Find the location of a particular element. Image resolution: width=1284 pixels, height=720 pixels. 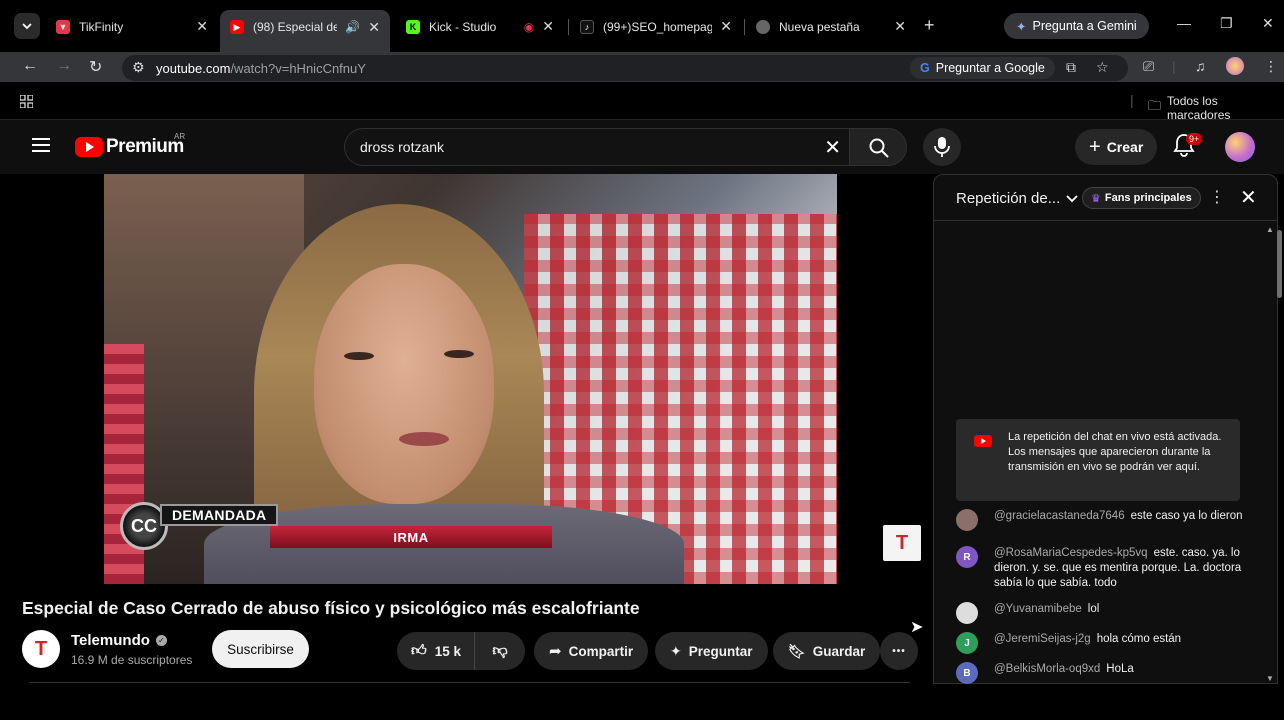

lower-third-name: IRMA is located at coordinates (411, 537).